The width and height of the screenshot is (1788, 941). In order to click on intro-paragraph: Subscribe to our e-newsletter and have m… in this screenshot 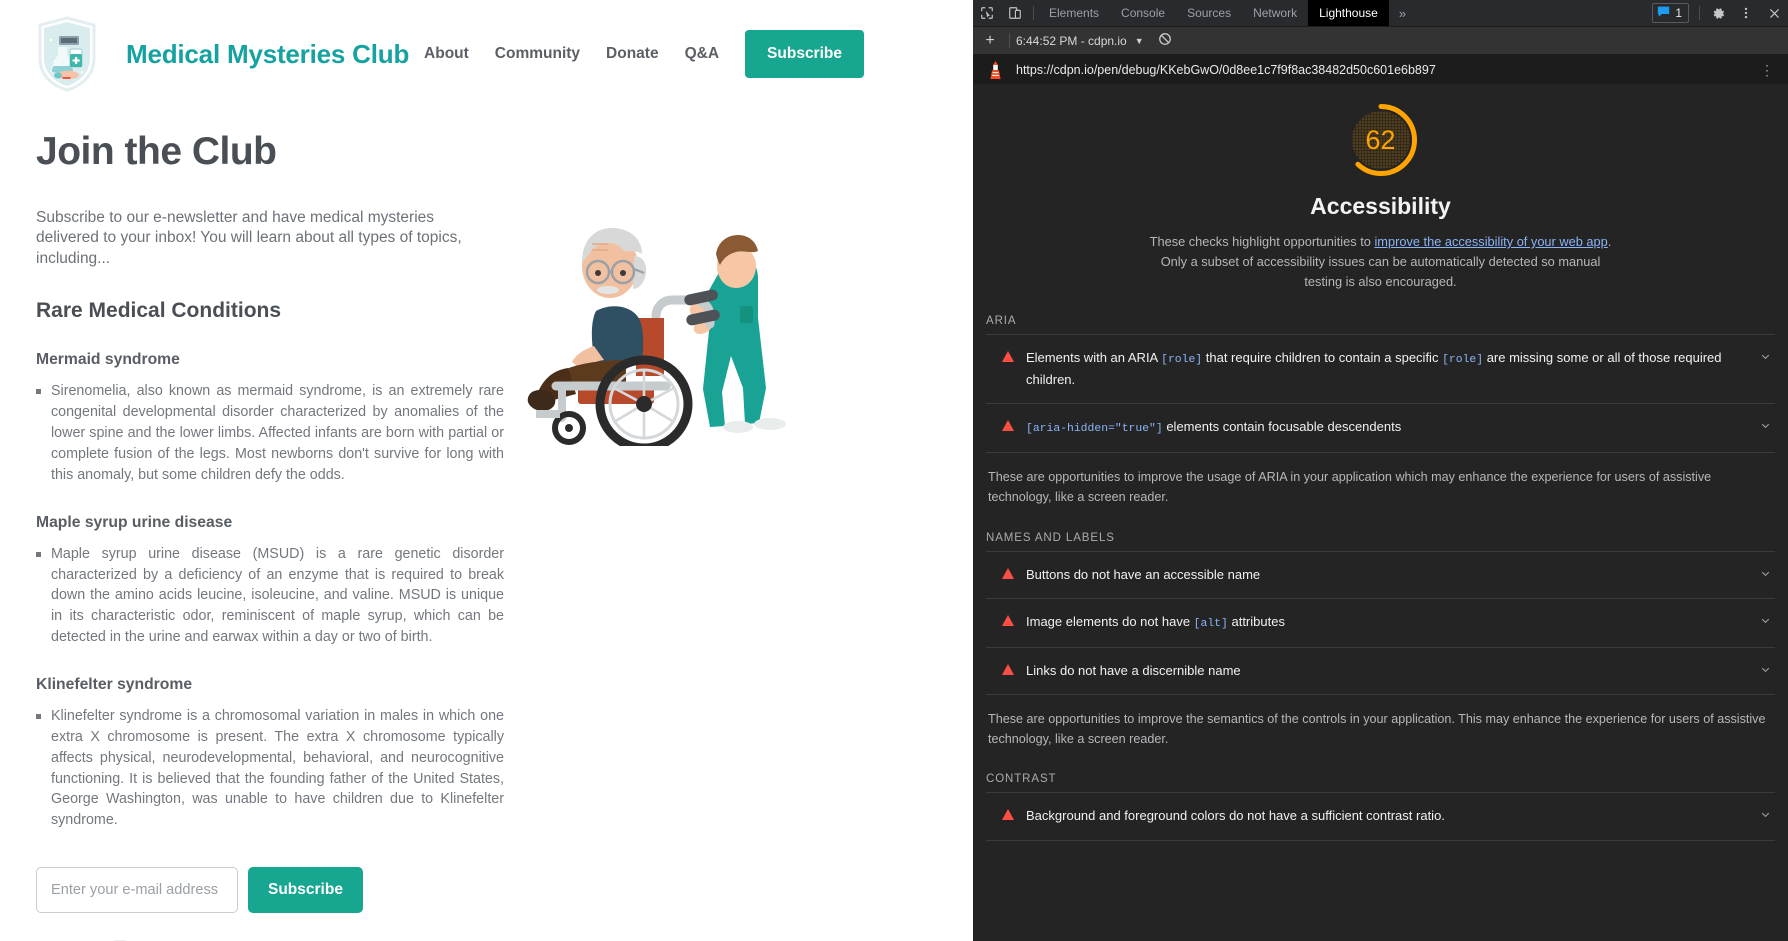, I will do `click(249, 238)`.